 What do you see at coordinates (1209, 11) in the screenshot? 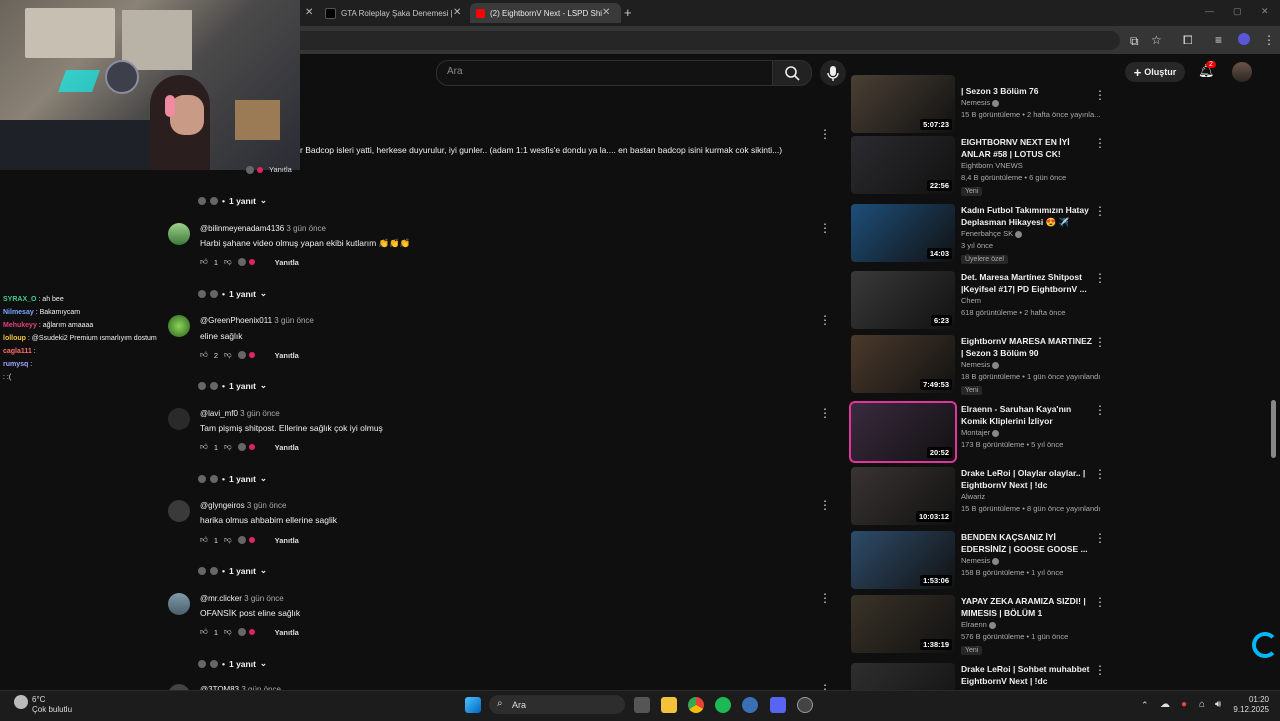
I see `minimize-icon: —` at bounding box center [1209, 11].